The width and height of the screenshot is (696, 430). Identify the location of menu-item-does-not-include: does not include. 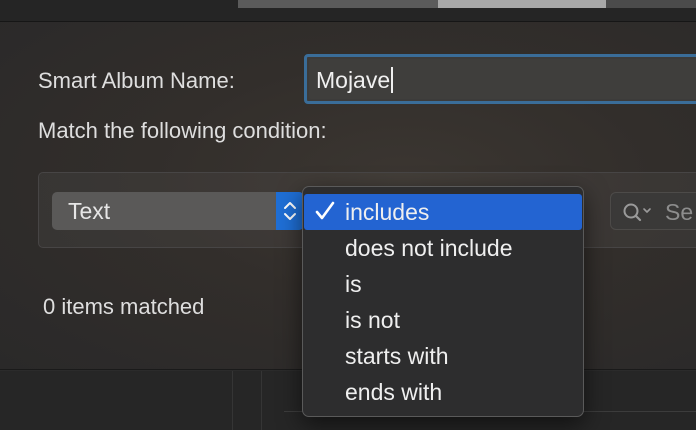
(443, 248).